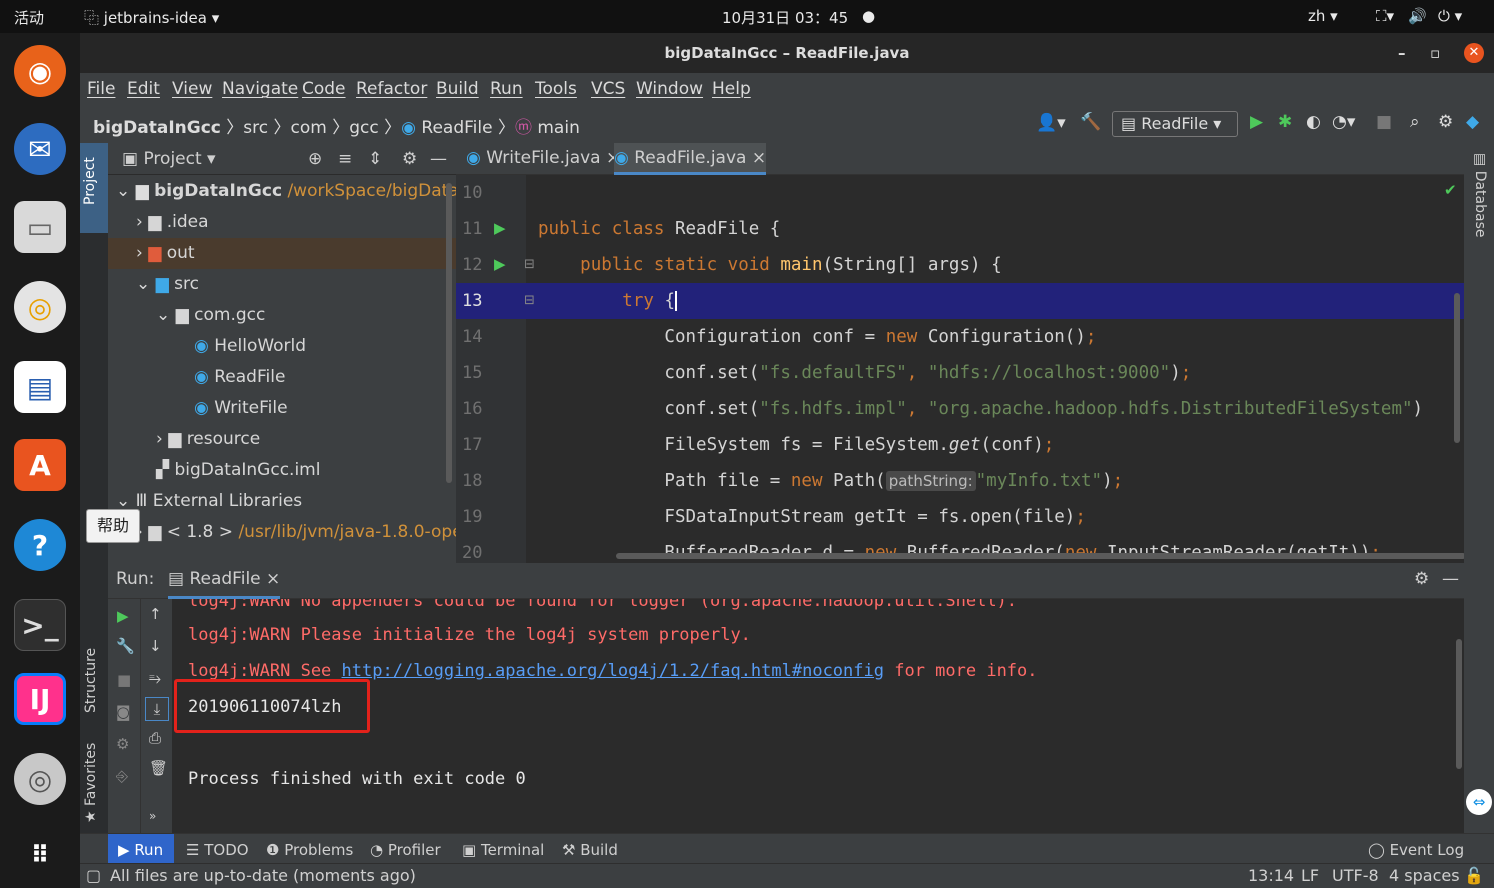 The height and width of the screenshot is (888, 1494). What do you see at coordinates (309, 128) in the screenshot?
I see `breadcrumb-com: com` at bounding box center [309, 128].